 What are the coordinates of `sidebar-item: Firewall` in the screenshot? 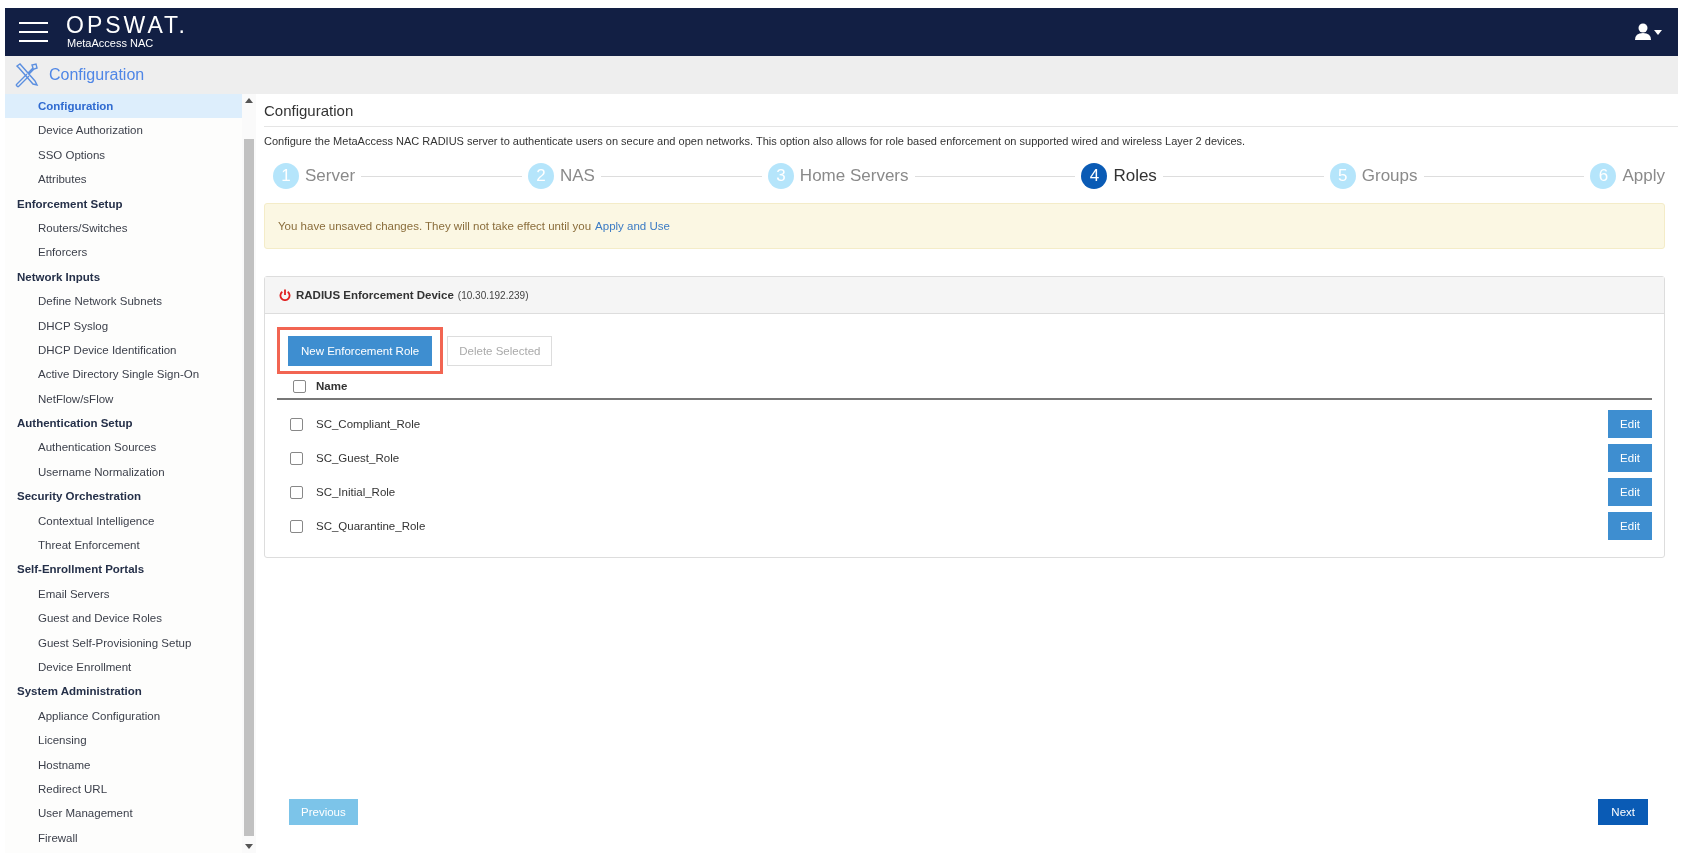 It's located at (123, 838).